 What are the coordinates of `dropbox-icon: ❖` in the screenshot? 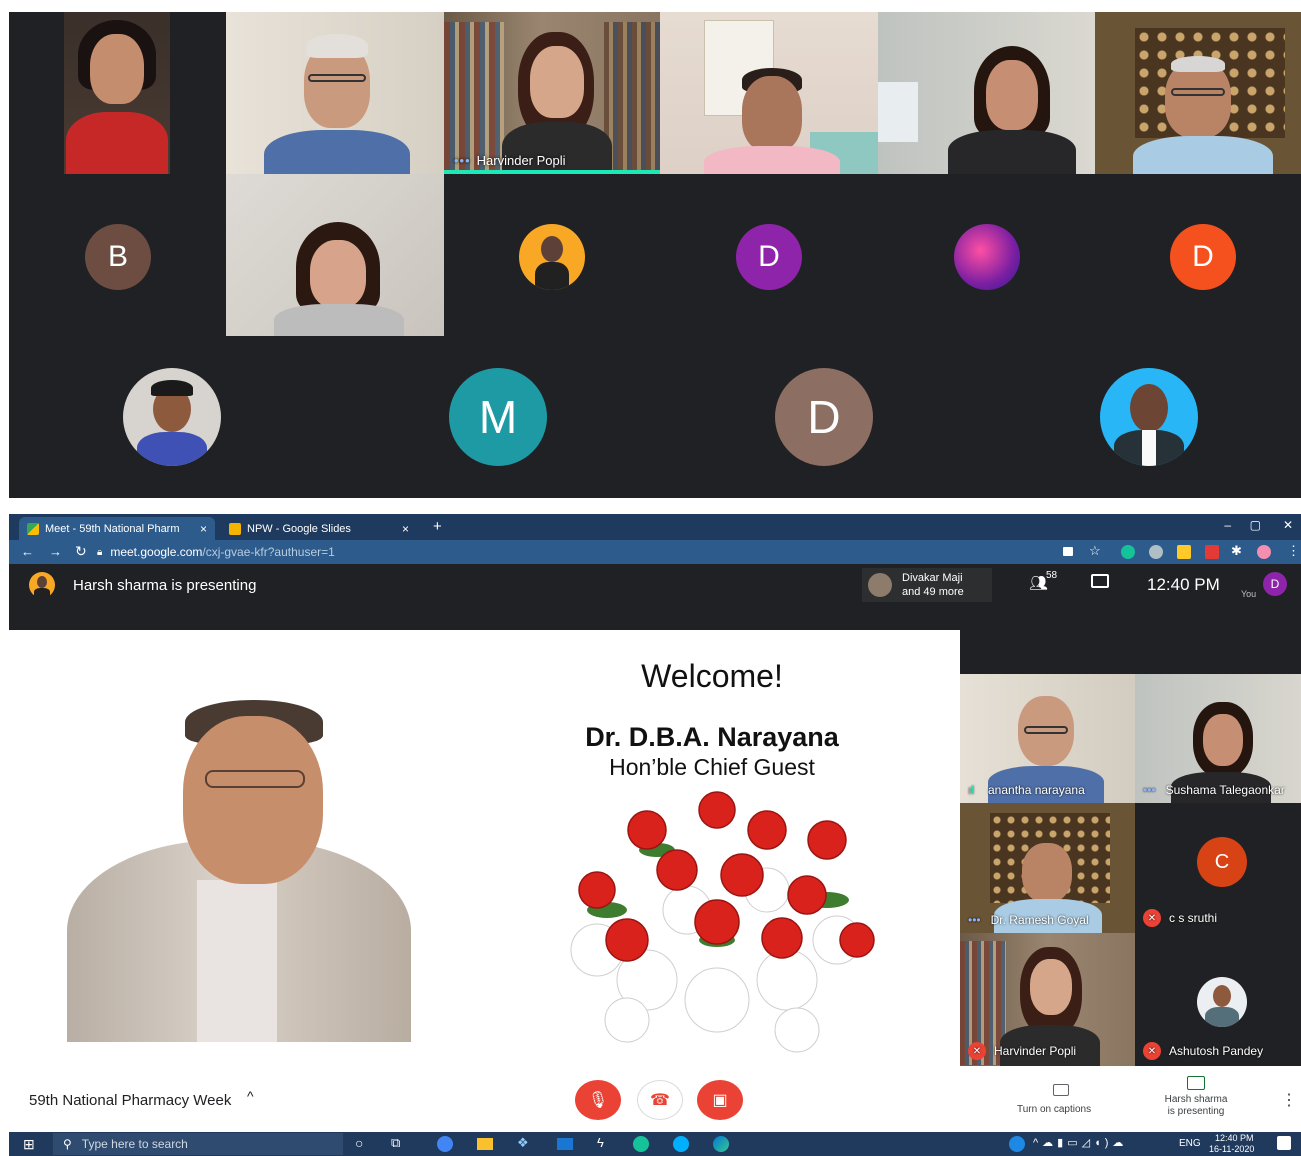 It's located at (523, 1143).